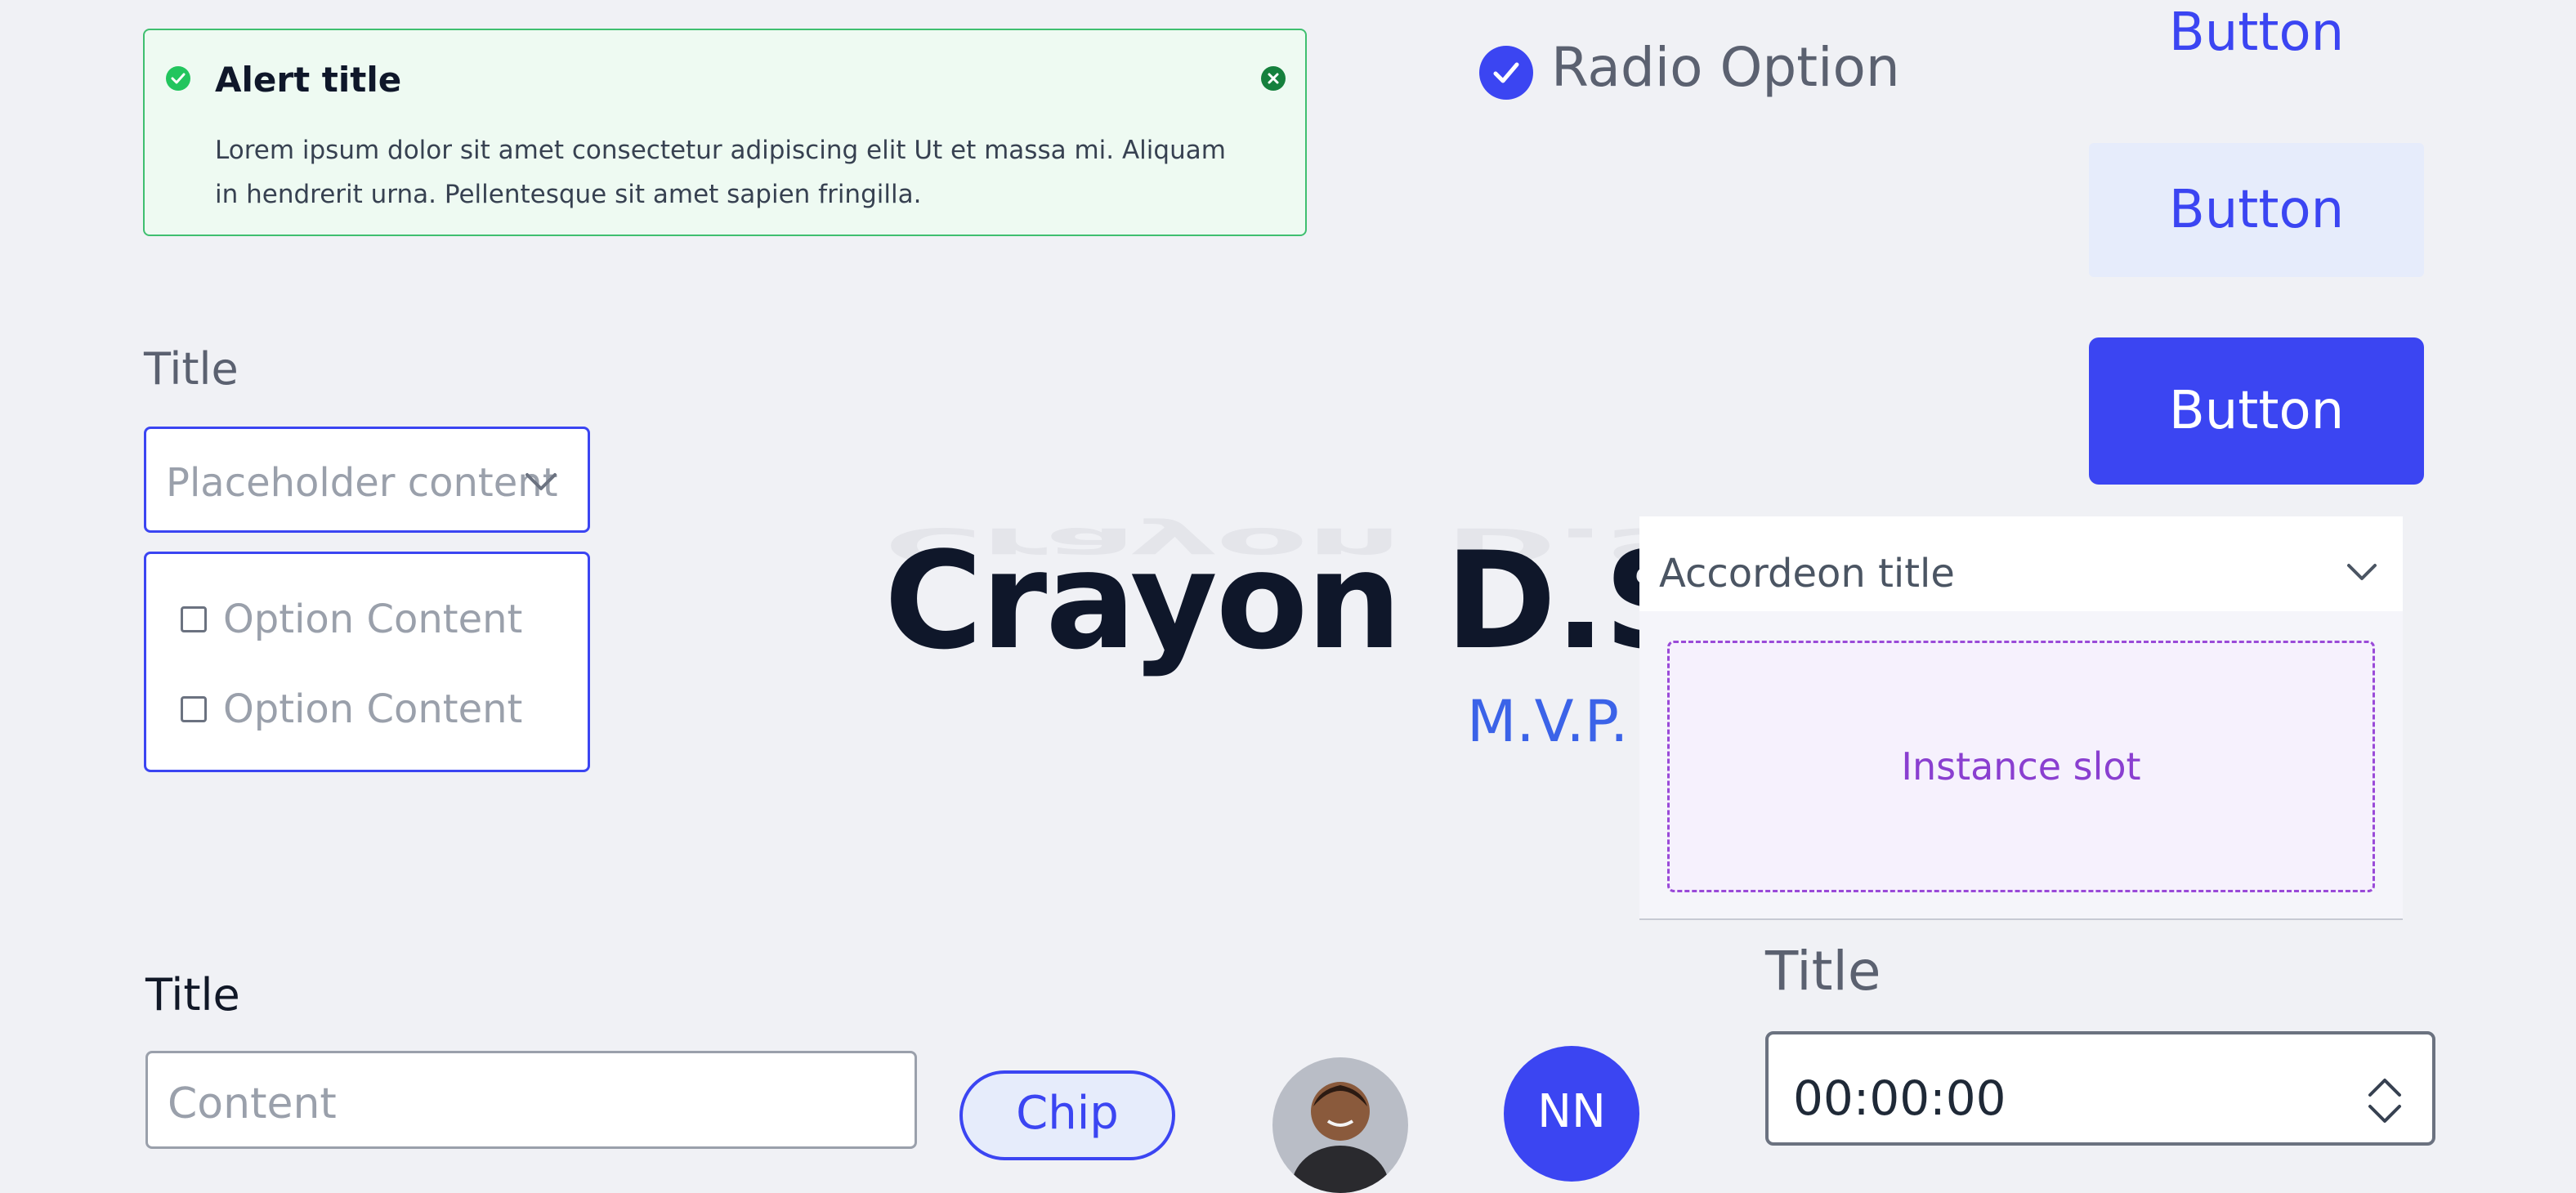 The height and width of the screenshot is (1193, 2576). I want to click on brand-title: Crayon D.S., so click(1317, 601).